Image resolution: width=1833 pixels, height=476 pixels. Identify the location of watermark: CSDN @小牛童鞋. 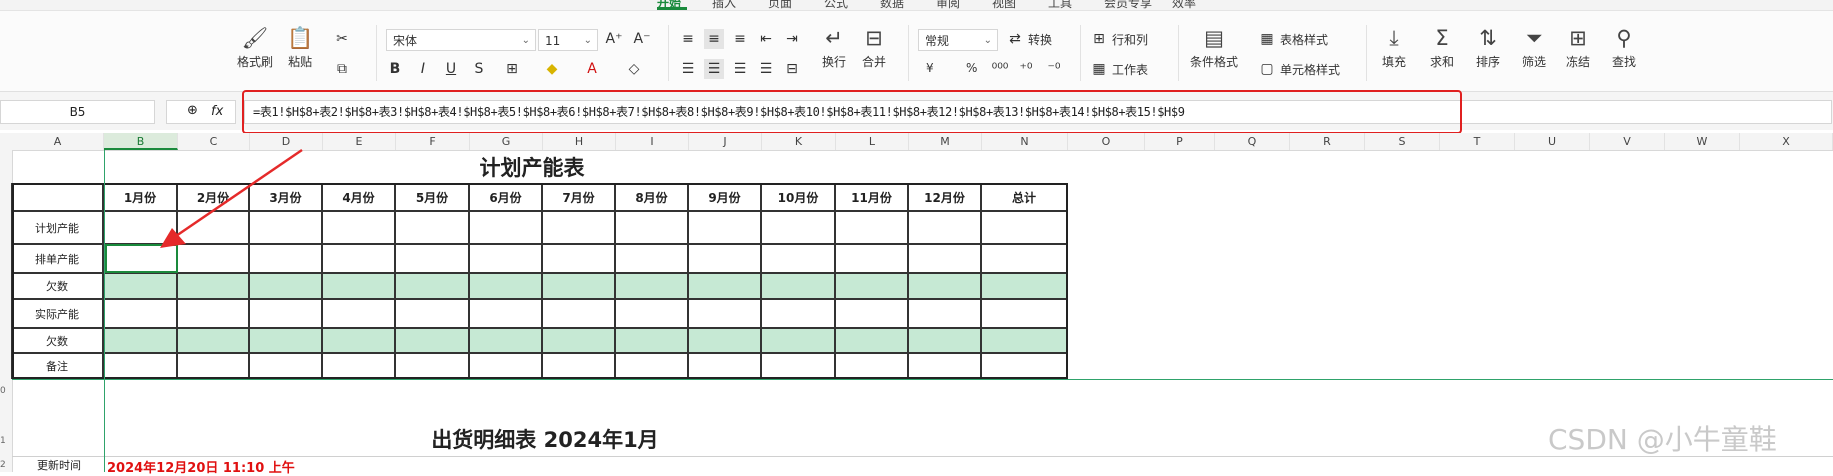
(1662, 439).